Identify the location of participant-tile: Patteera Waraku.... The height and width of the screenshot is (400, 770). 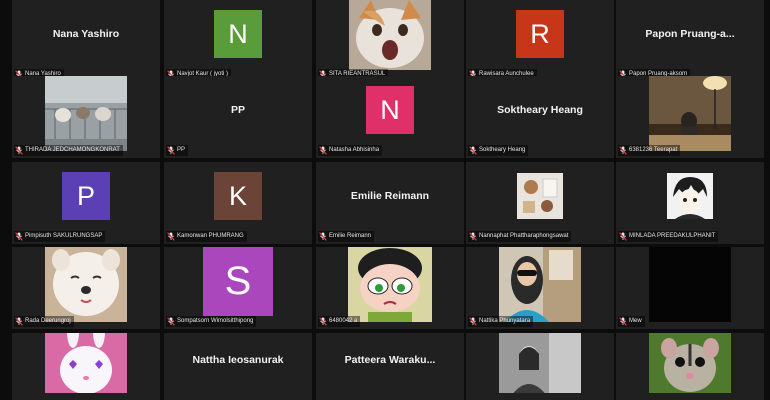
(390, 366).